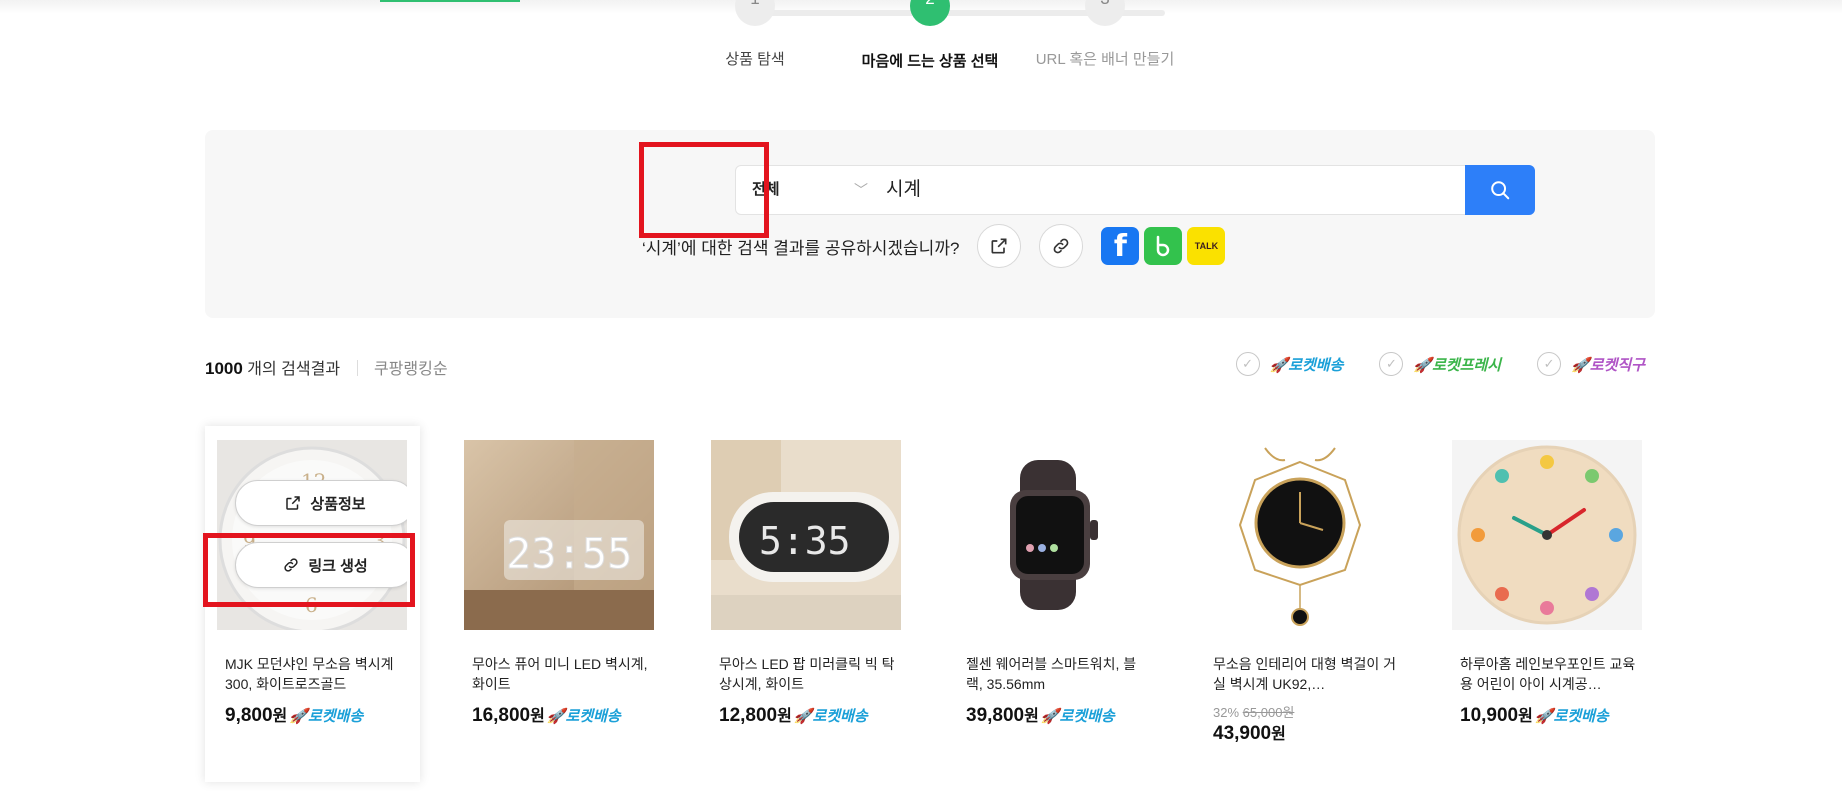 This screenshot has width=1842, height=791. I want to click on nav-active-indicator, so click(450, 1).